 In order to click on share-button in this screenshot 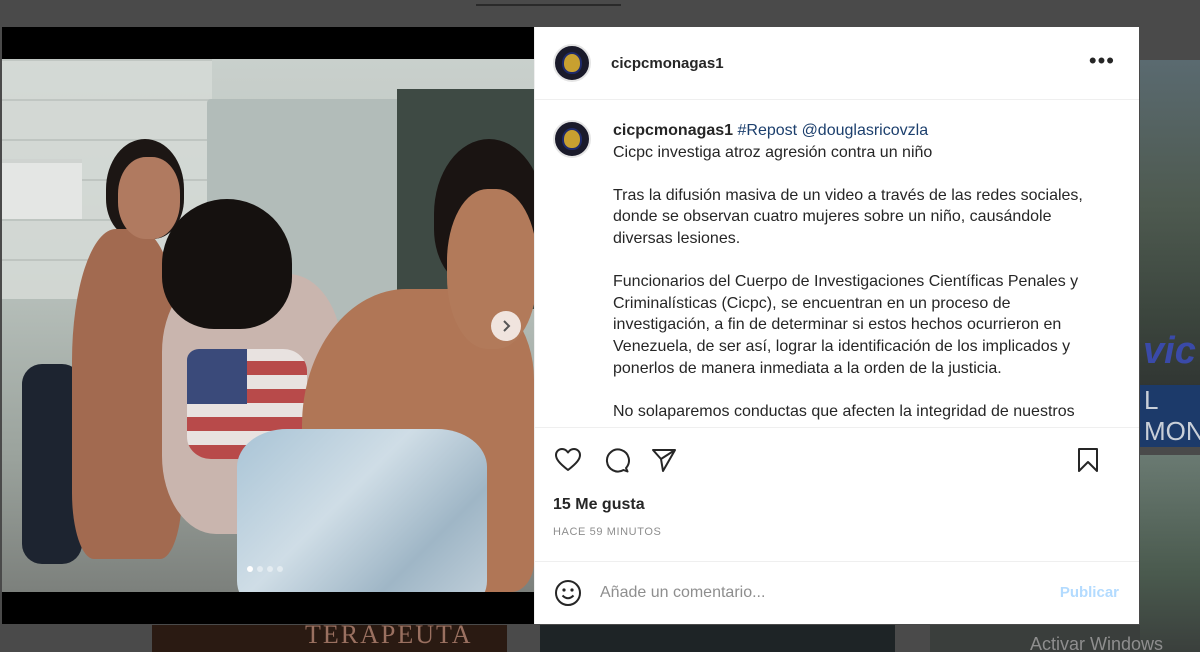, I will do `click(664, 460)`.